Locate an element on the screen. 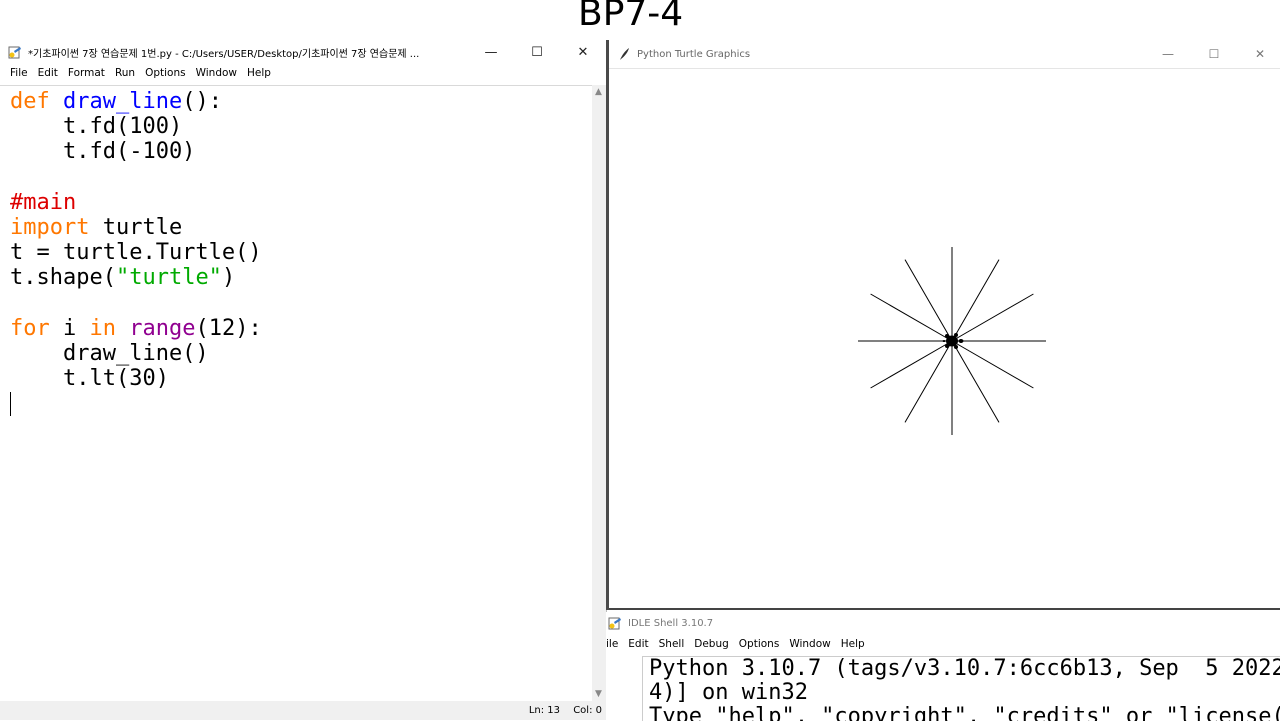 This screenshot has height=721, width=1280. turtle-titlebar: Python Turtle Graphics — ☐ ✕ is located at coordinates (944, 54).